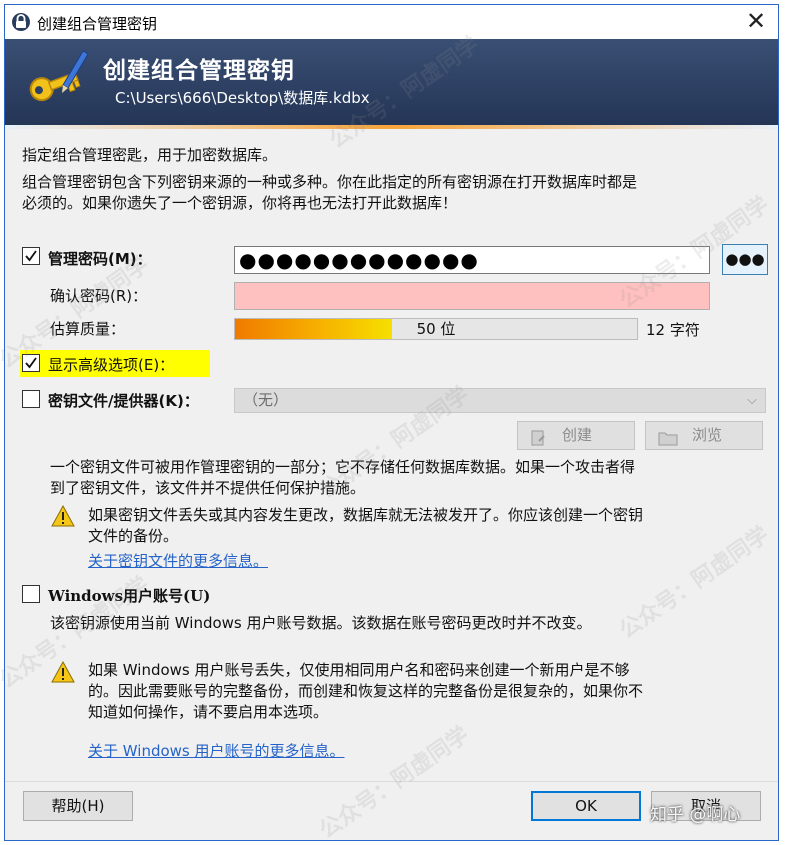 The height and width of the screenshot is (845, 785). Describe the element at coordinates (695, 815) in the screenshot. I see `zhihu-watermark: 知乎 @啊心` at that location.